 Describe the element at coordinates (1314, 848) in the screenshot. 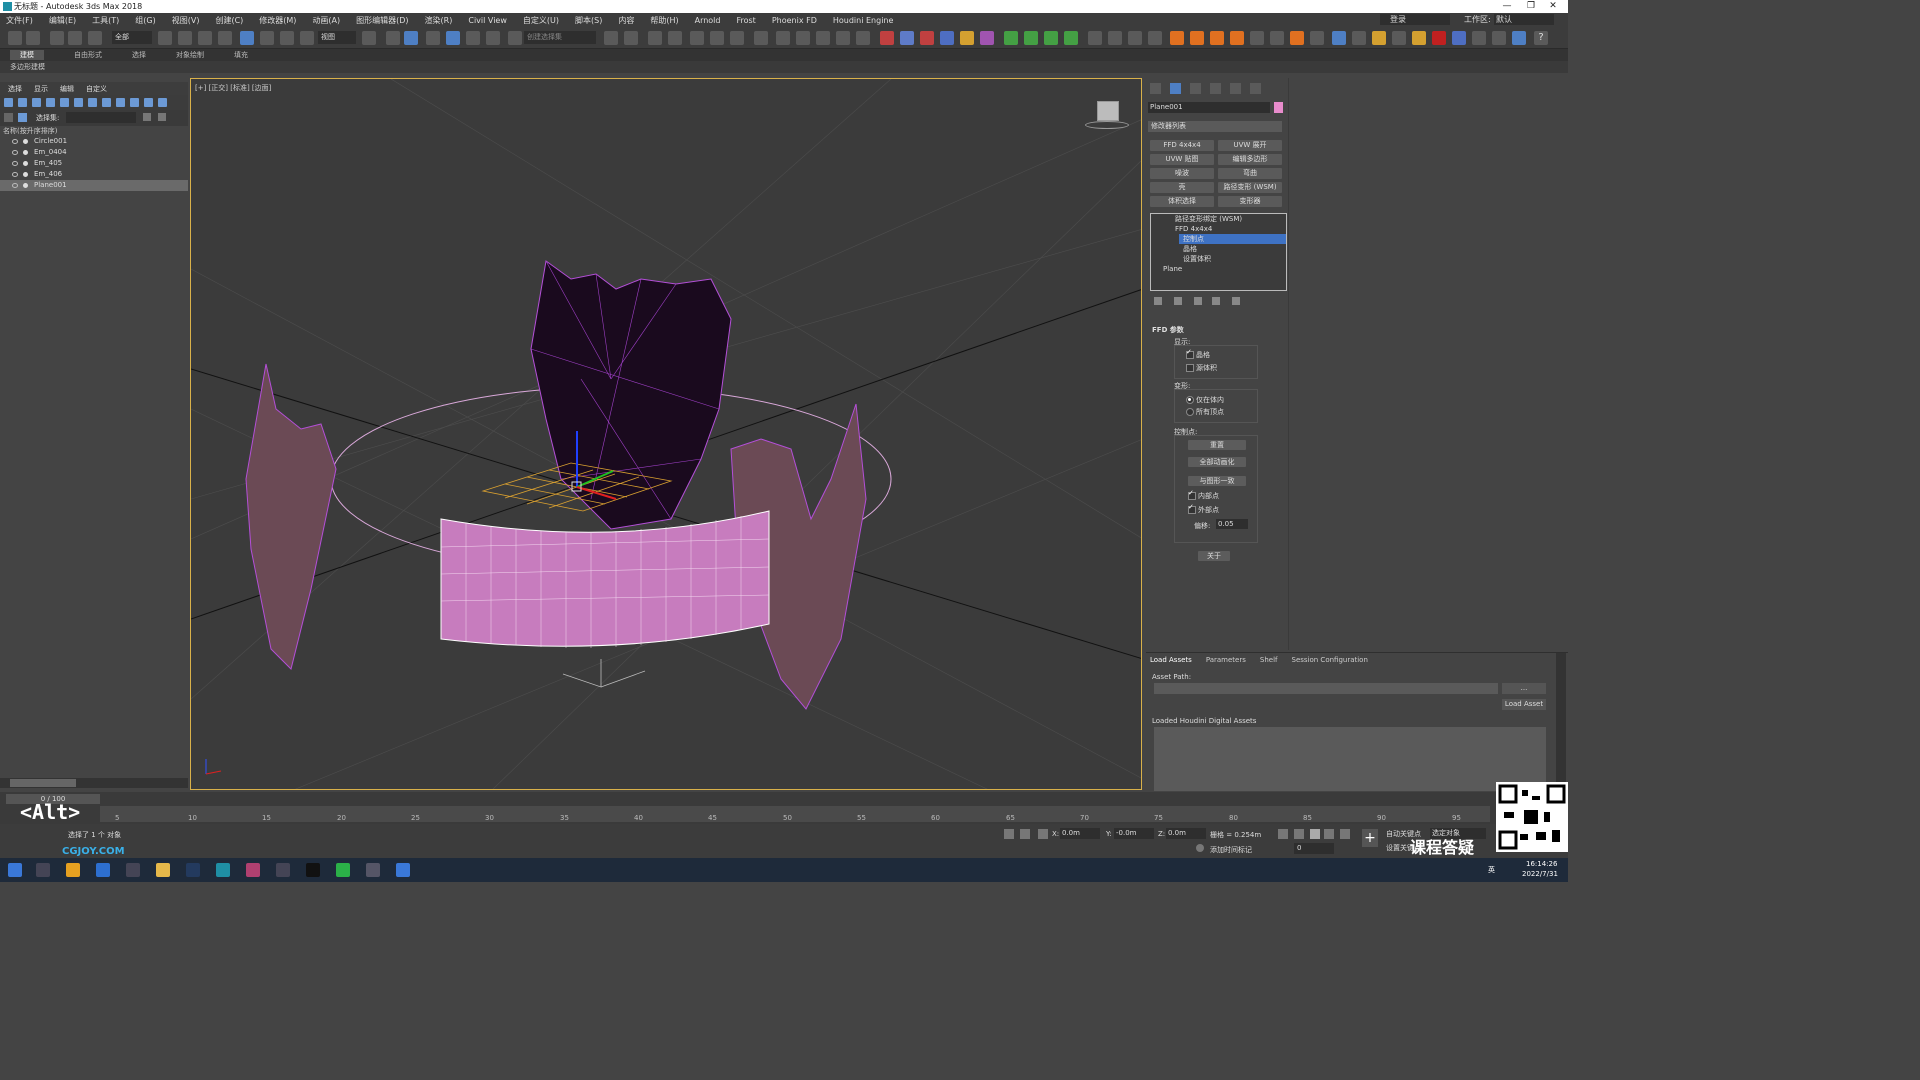

I see `current-frame-field: 0` at that location.